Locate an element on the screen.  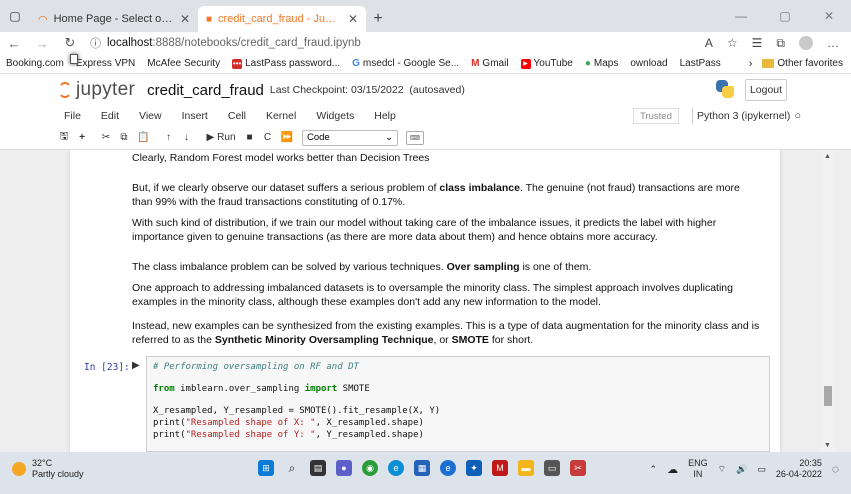
kernel-idle-icon: ○ is located at coordinates (798, 116).